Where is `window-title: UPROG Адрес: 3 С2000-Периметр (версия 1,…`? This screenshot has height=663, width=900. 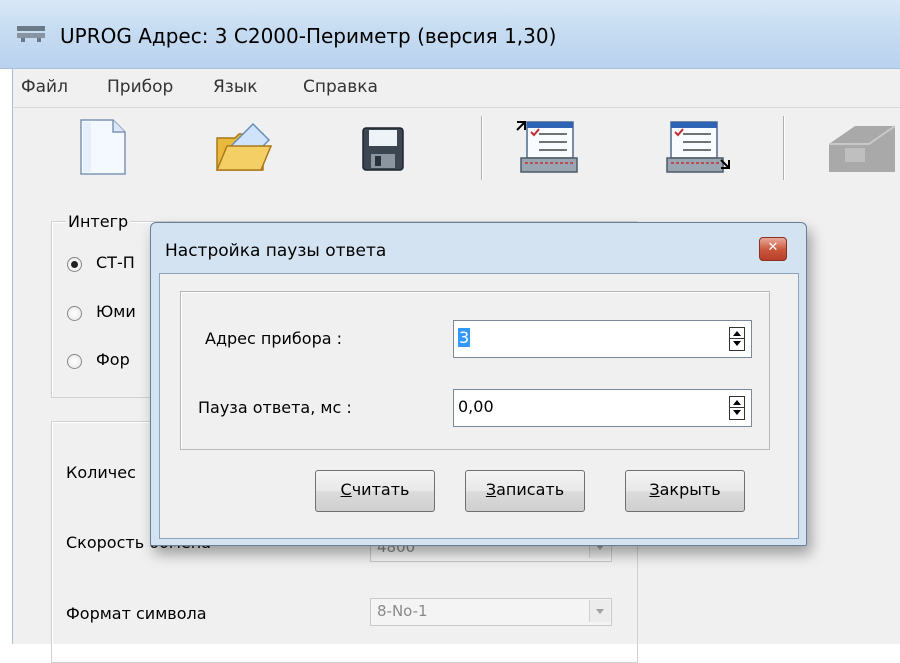
window-title: UPROG Адрес: 3 С2000-Периметр (версия 1,… is located at coordinates (308, 36).